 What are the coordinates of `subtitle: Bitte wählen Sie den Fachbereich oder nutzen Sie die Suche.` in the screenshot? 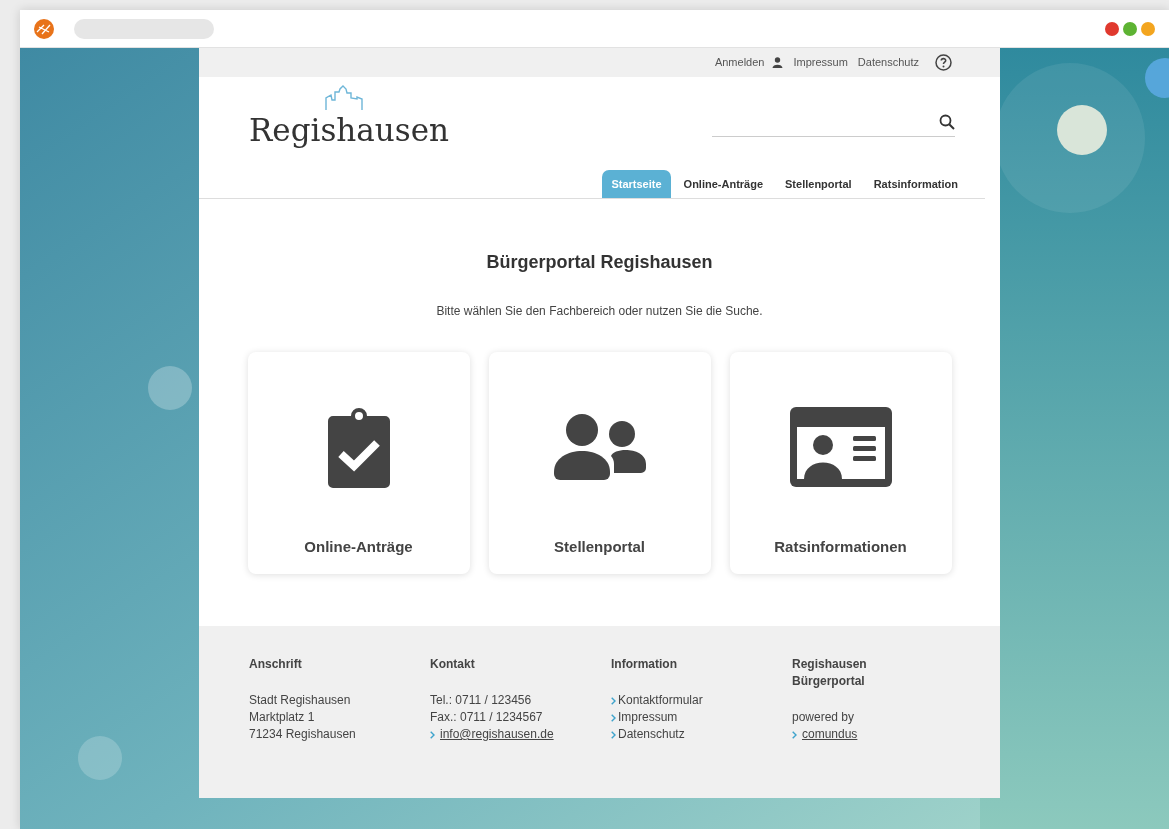 It's located at (599, 311).